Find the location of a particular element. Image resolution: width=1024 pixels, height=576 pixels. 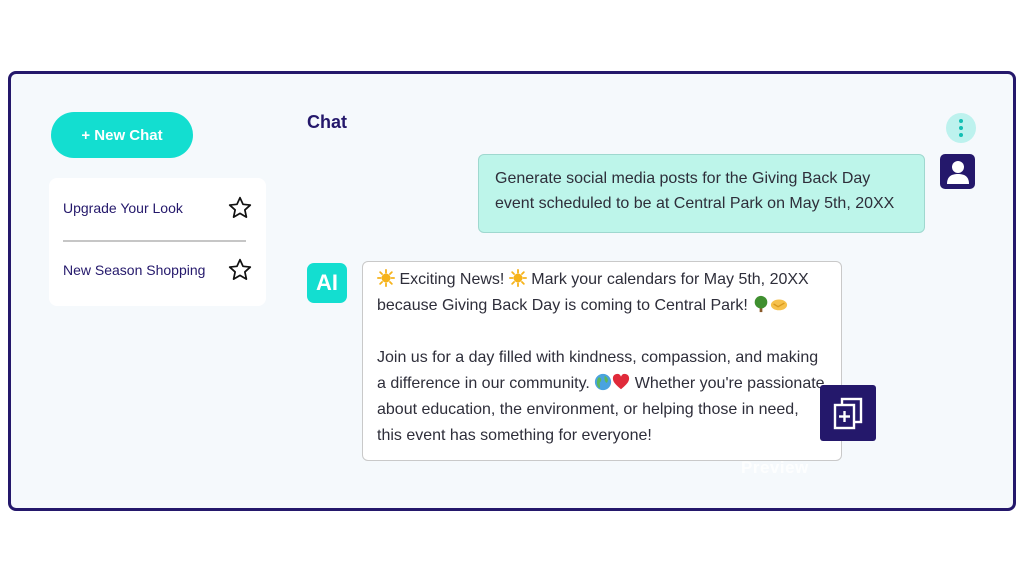

tree-emoji-icon is located at coordinates (761, 304).